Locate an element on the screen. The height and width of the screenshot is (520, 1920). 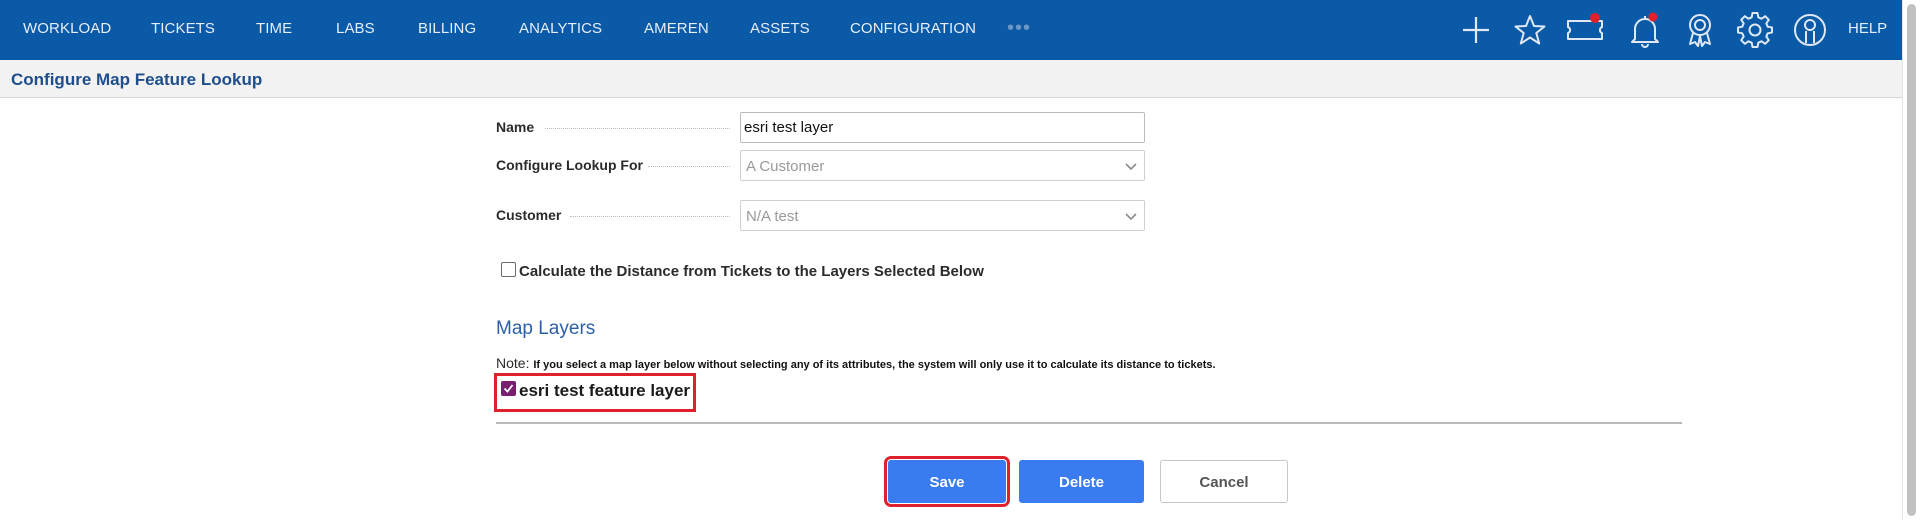
lookup-for-leader-line is located at coordinates (689, 166).